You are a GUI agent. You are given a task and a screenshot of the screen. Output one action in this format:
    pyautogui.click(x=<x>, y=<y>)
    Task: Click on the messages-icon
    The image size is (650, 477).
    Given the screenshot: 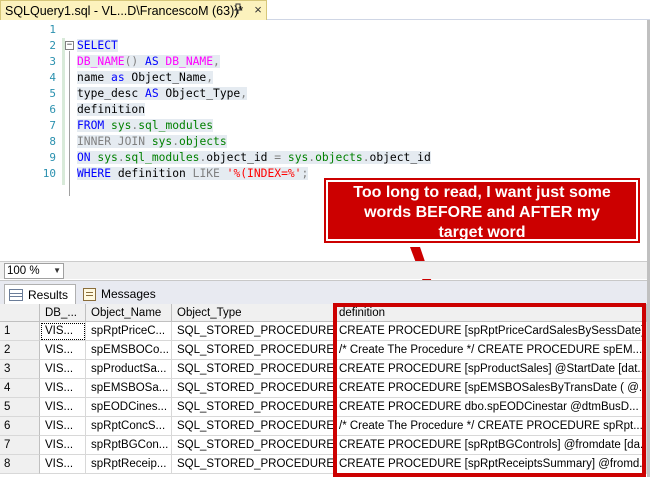 What is the action you would take?
    pyautogui.click(x=89, y=294)
    